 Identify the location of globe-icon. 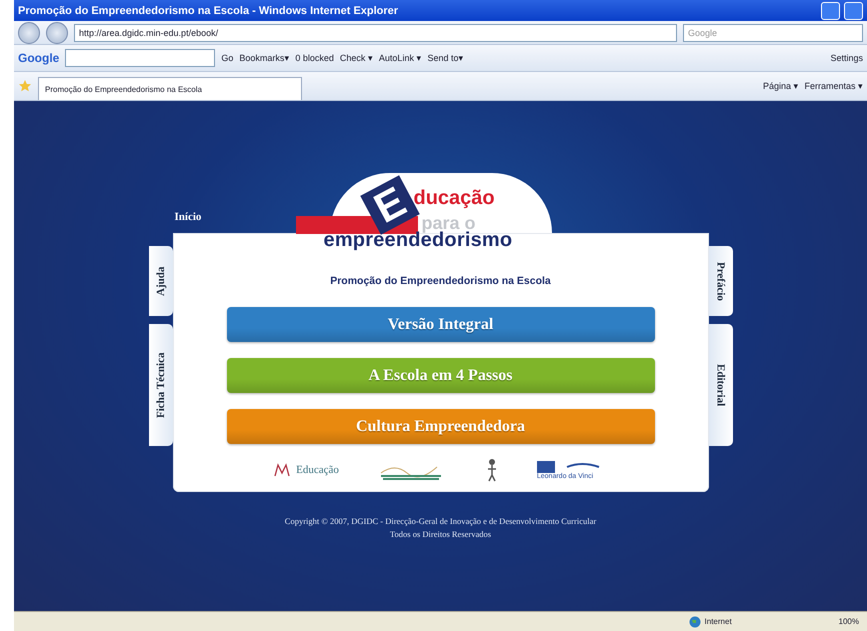
(694, 622).